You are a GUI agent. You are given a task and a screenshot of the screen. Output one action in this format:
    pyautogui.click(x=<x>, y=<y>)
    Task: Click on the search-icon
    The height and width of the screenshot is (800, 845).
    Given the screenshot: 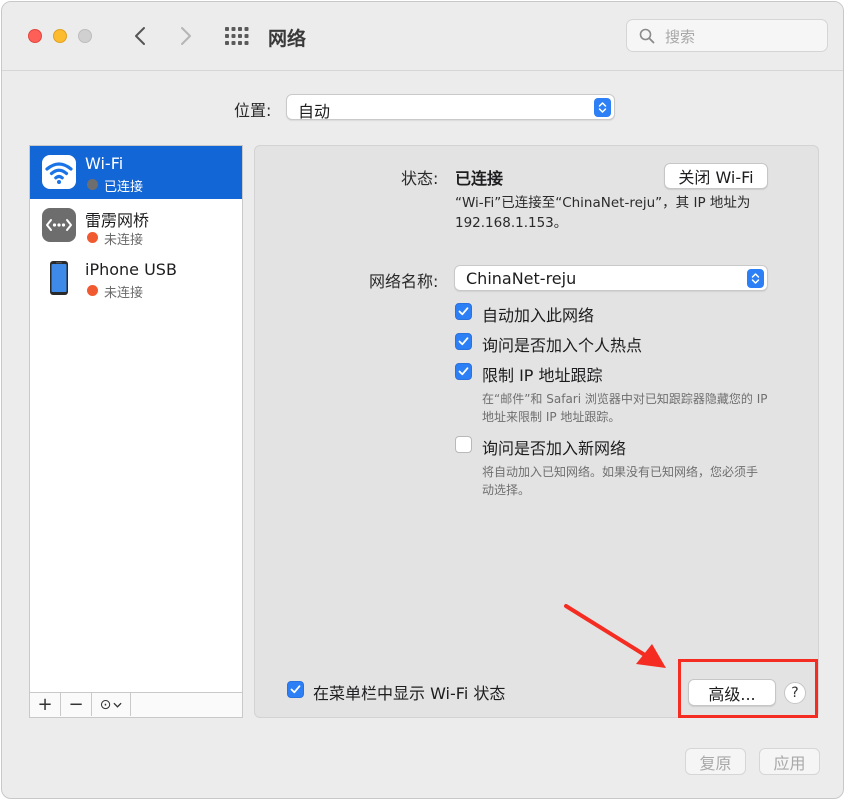 What is the action you would take?
    pyautogui.click(x=647, y=36)
    